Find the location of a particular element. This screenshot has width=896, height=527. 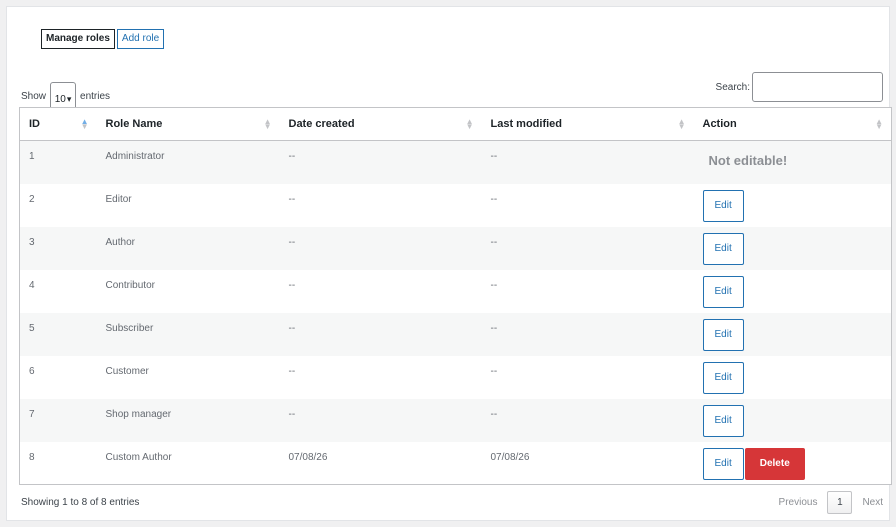

cell-id: 2 is located at coordinates (32, 199).